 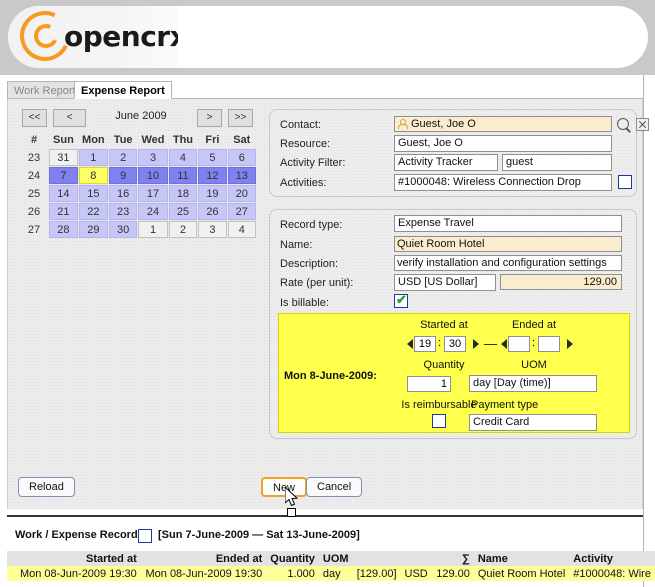 What do you see at coordinates (533, 383) in the screenshot?
I see `uom-select: day [Day (time)]` at bounding box center [533, 383].